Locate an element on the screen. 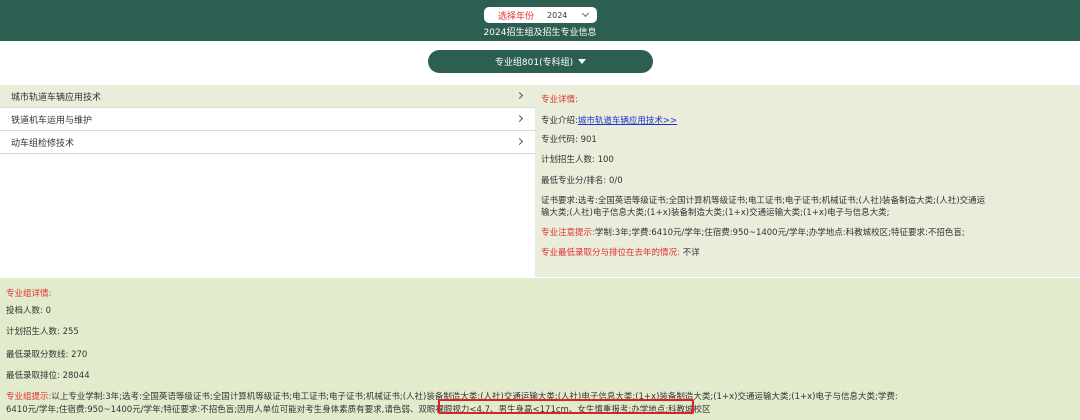 The width and height of the screenshot is (1080, 420). plan-row: 计划招生人数: 100 is located at coordinates (577, 159).